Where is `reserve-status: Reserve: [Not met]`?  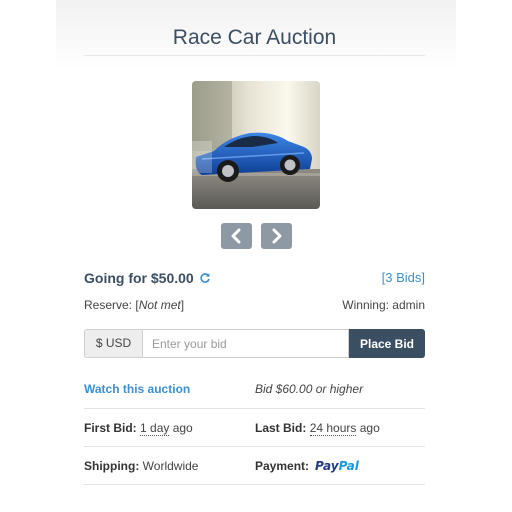 reserve-status: Reserve: [Not met] is located at coordinates (134, 305).